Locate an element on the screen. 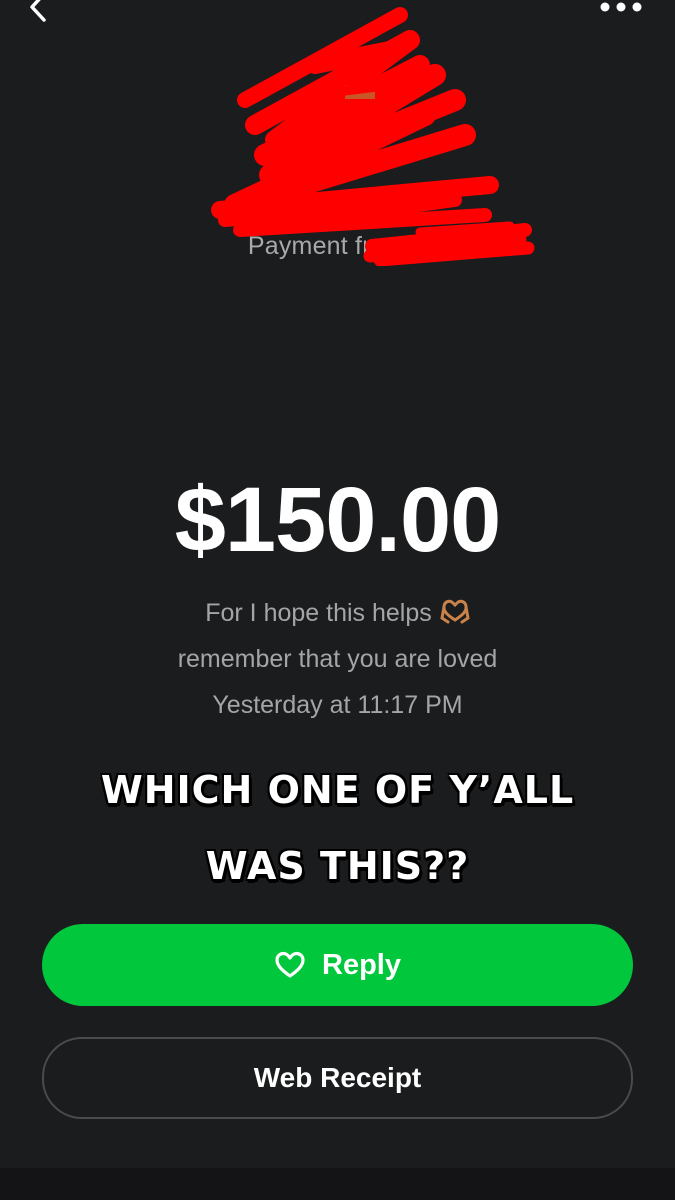 The width and height of the screenshot is (675, 1200). payment-amount: $150.00 is located at coordinates (338, 520).